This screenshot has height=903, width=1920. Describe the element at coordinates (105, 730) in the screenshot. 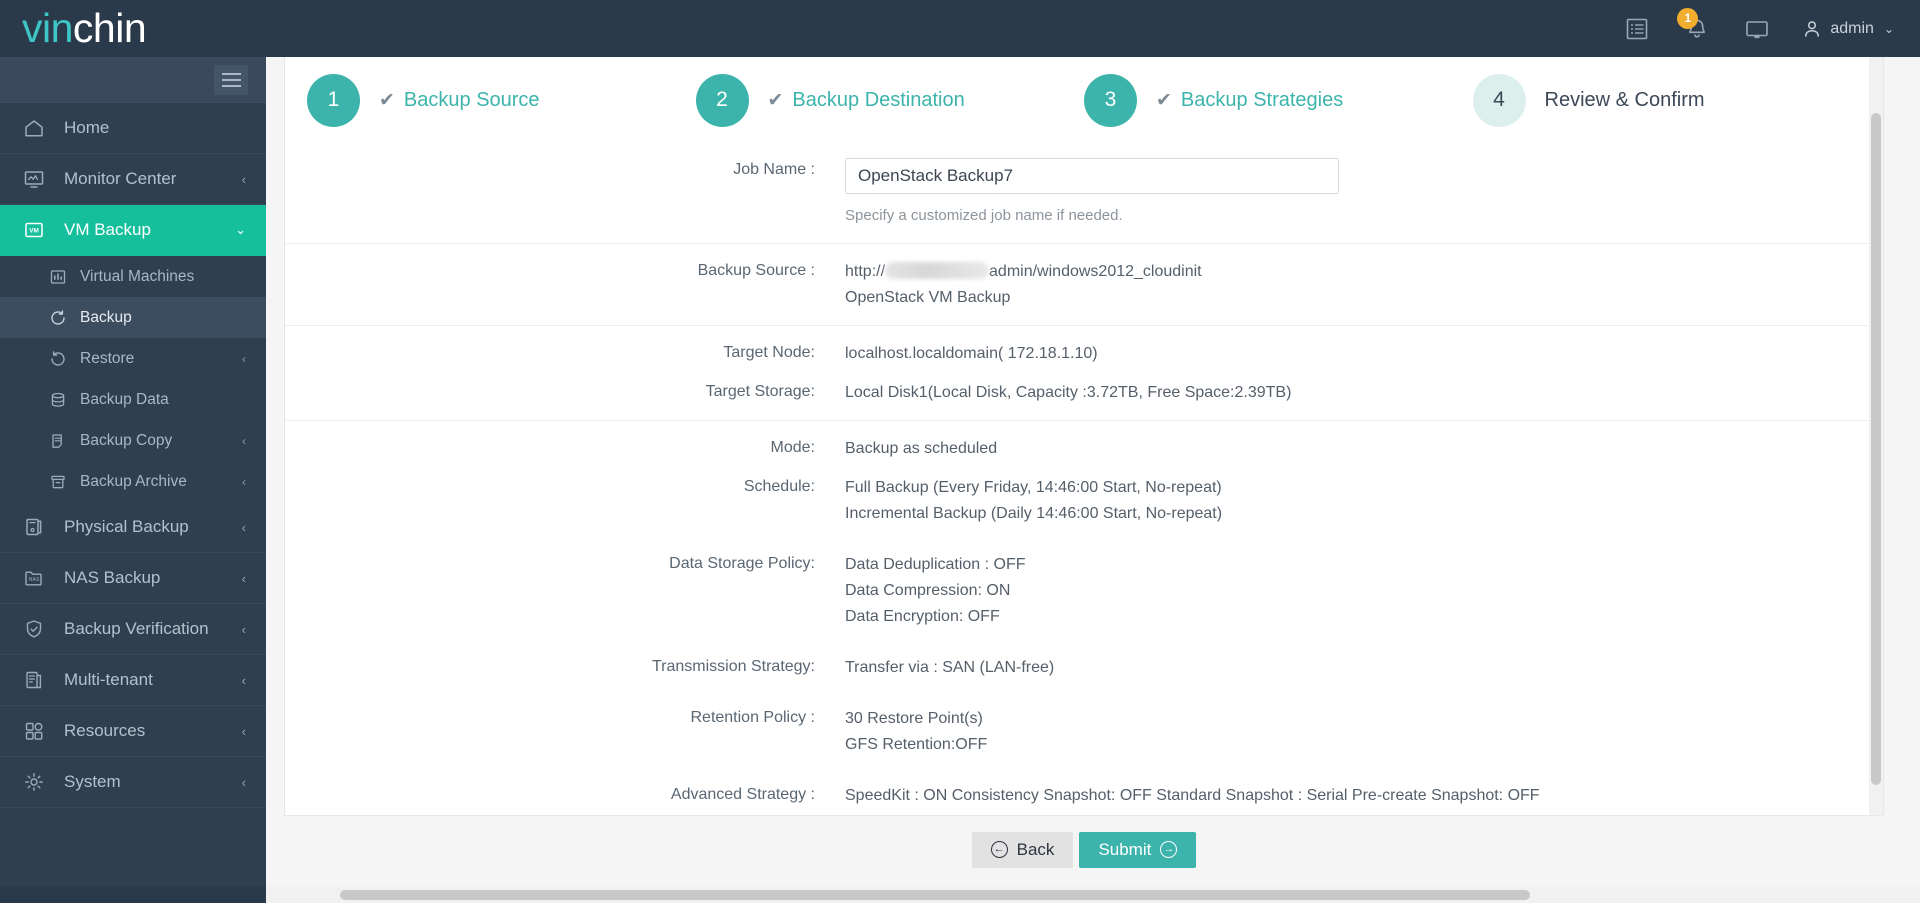

I see `sidebar-item-label: Resources` at that location.